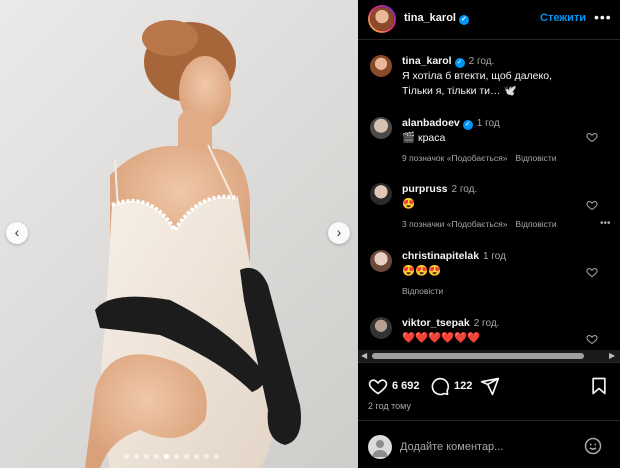  I want to click on previous-slide-button: ‹, so click(17, 233).